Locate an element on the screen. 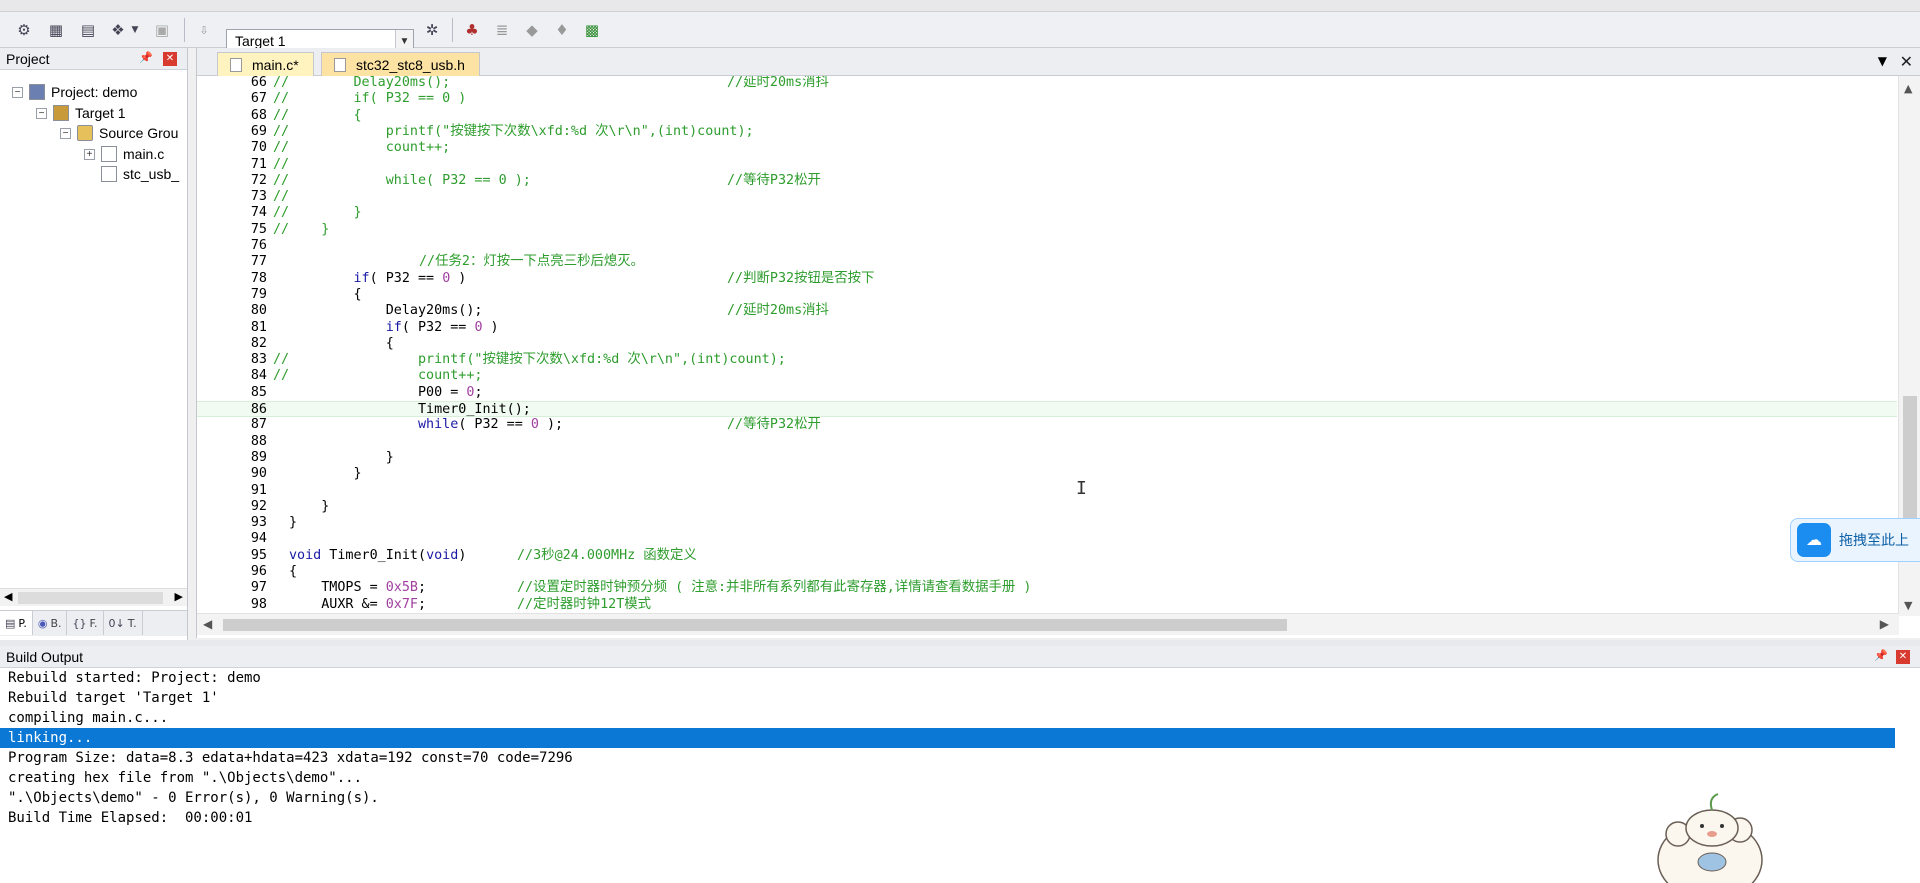 The width and height of the screenshot is (1920, 883). file-extensions-icon: ≣ is located at coordinates (502, 30).